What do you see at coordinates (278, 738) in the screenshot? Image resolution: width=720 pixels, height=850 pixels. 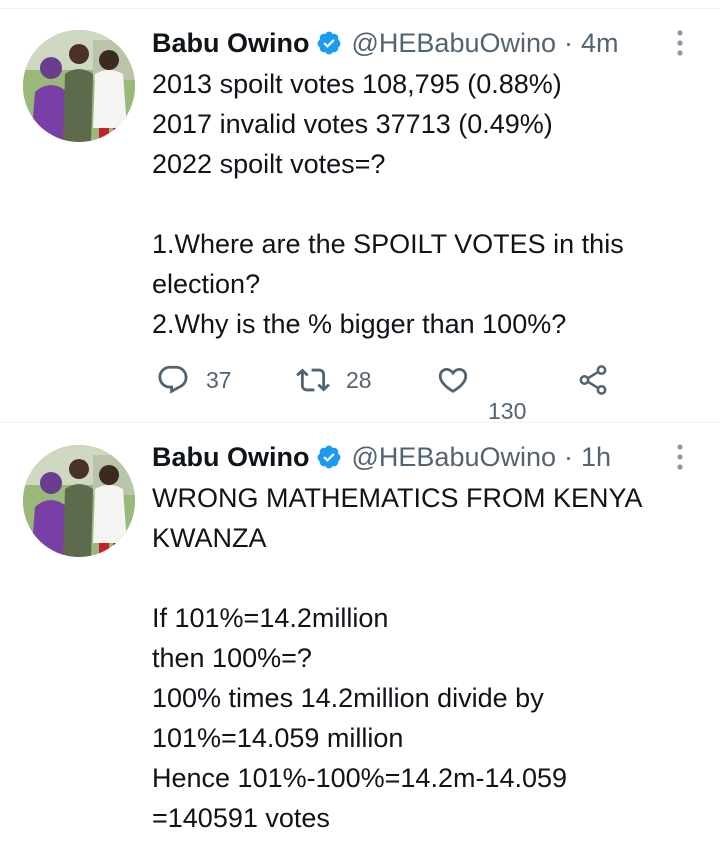 I see `tweet-text-line: 101%=14.059 million` at bounding box center [278, 738].